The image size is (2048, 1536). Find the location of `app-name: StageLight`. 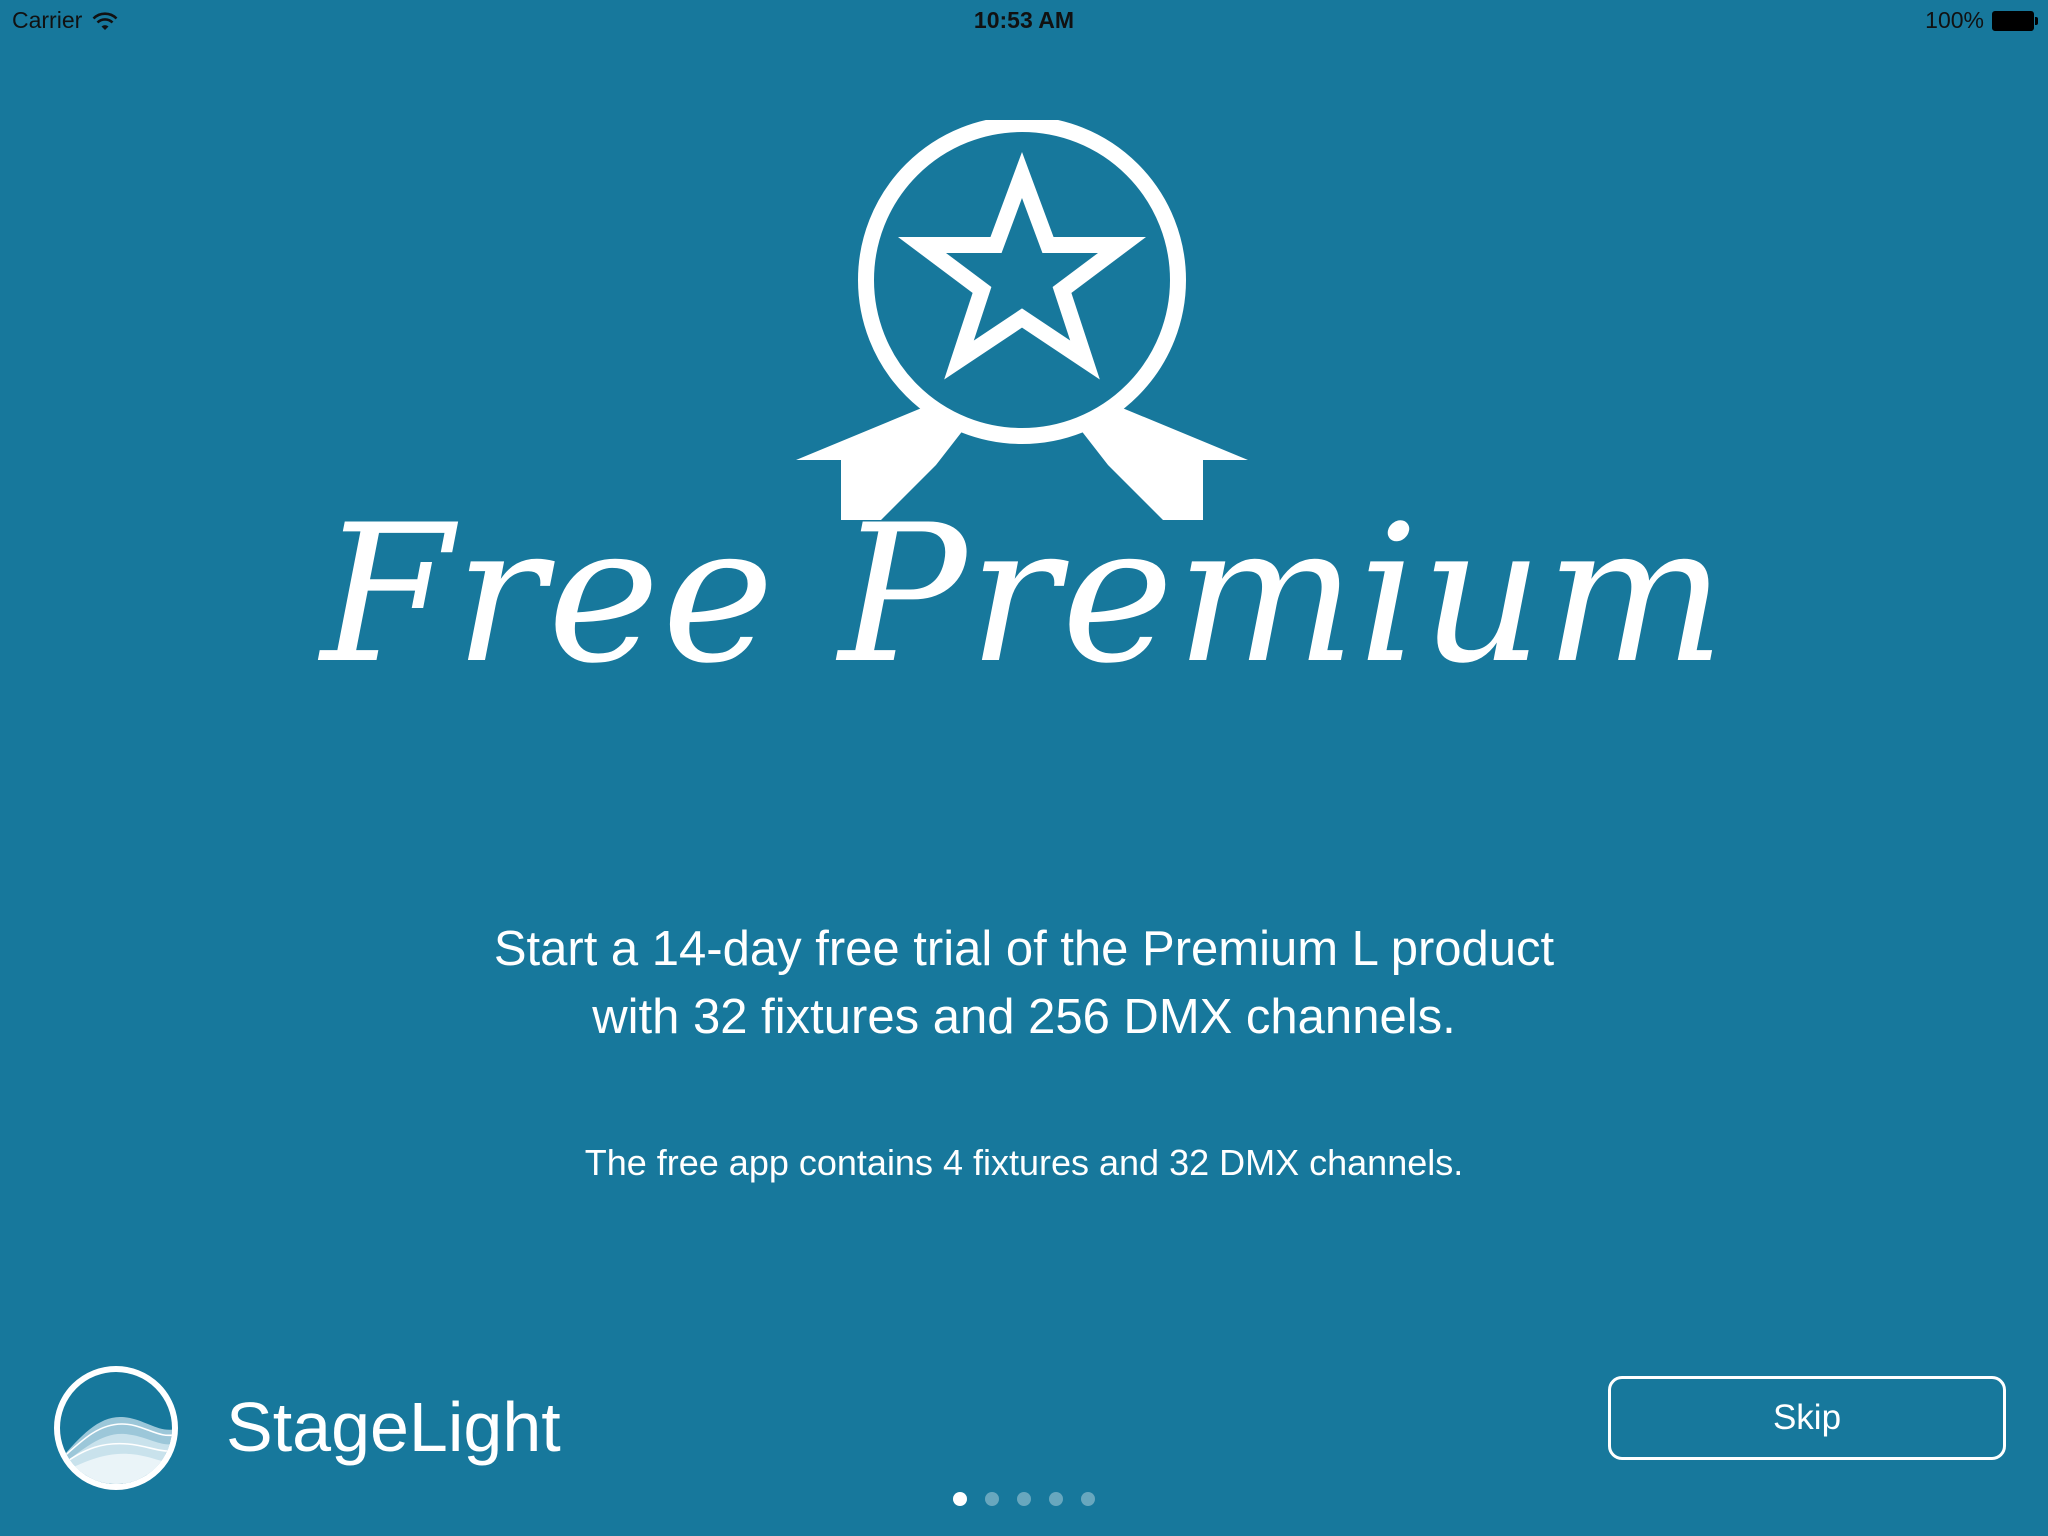

app-name: StageLight is located at coordinates (393, 1427).